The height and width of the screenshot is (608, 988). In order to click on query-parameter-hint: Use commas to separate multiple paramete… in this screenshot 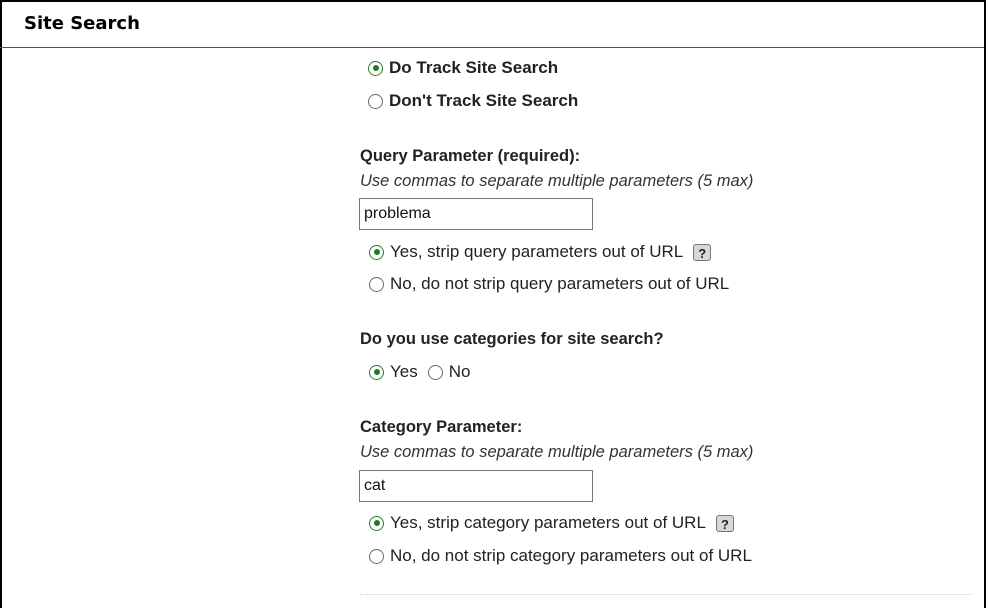, I will do `click(557, 181)`.